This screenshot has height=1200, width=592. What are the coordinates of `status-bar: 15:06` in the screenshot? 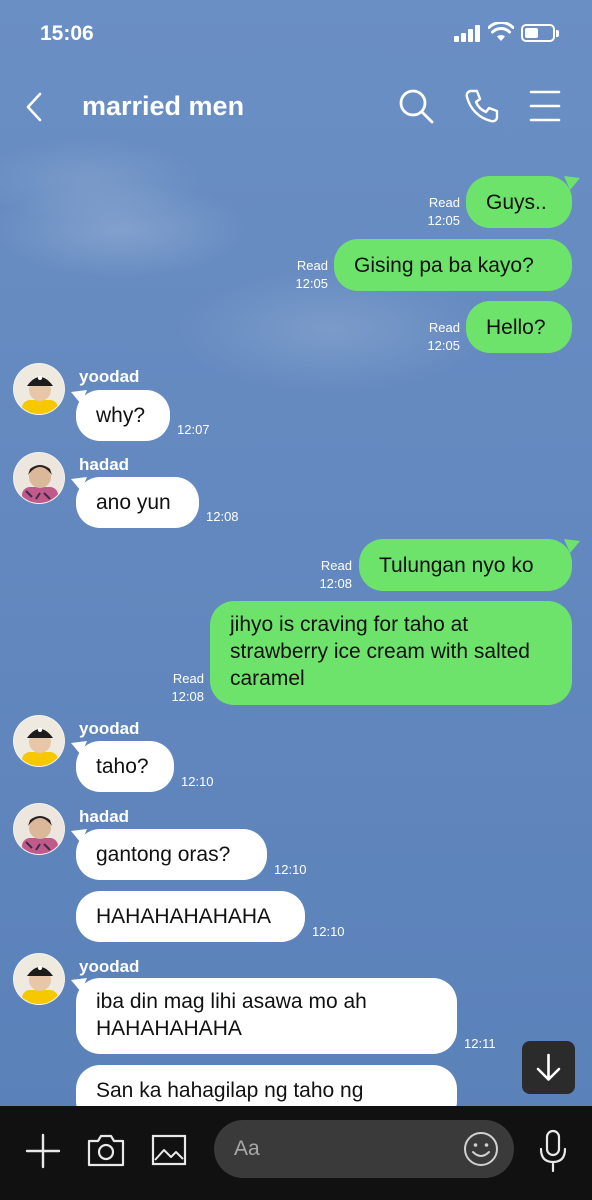 It's located at (296, 35).